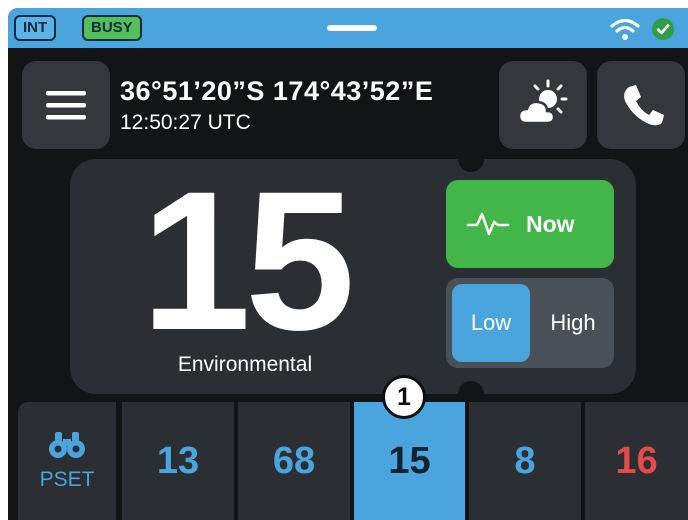 This screenshot has width=688, height=520. I want to click on power-high-option: High, so click(573, 323).